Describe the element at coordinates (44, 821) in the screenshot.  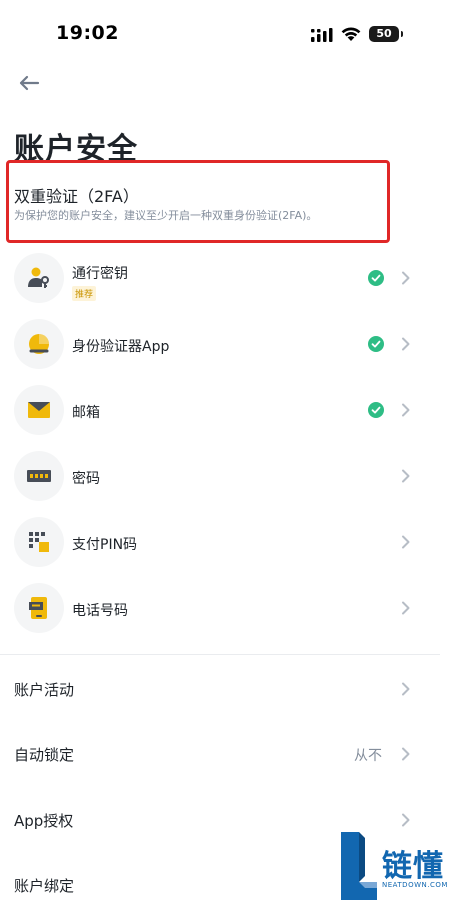
I see `setting-label: App授权` at that location.